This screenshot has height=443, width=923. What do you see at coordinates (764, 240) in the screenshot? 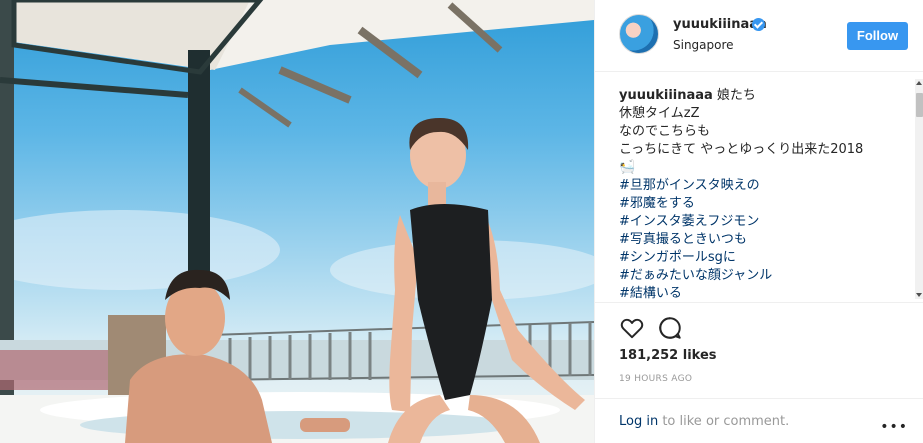
I see `hashtag-link: #写真撮るときいつも` at bounding box center [764, 240].